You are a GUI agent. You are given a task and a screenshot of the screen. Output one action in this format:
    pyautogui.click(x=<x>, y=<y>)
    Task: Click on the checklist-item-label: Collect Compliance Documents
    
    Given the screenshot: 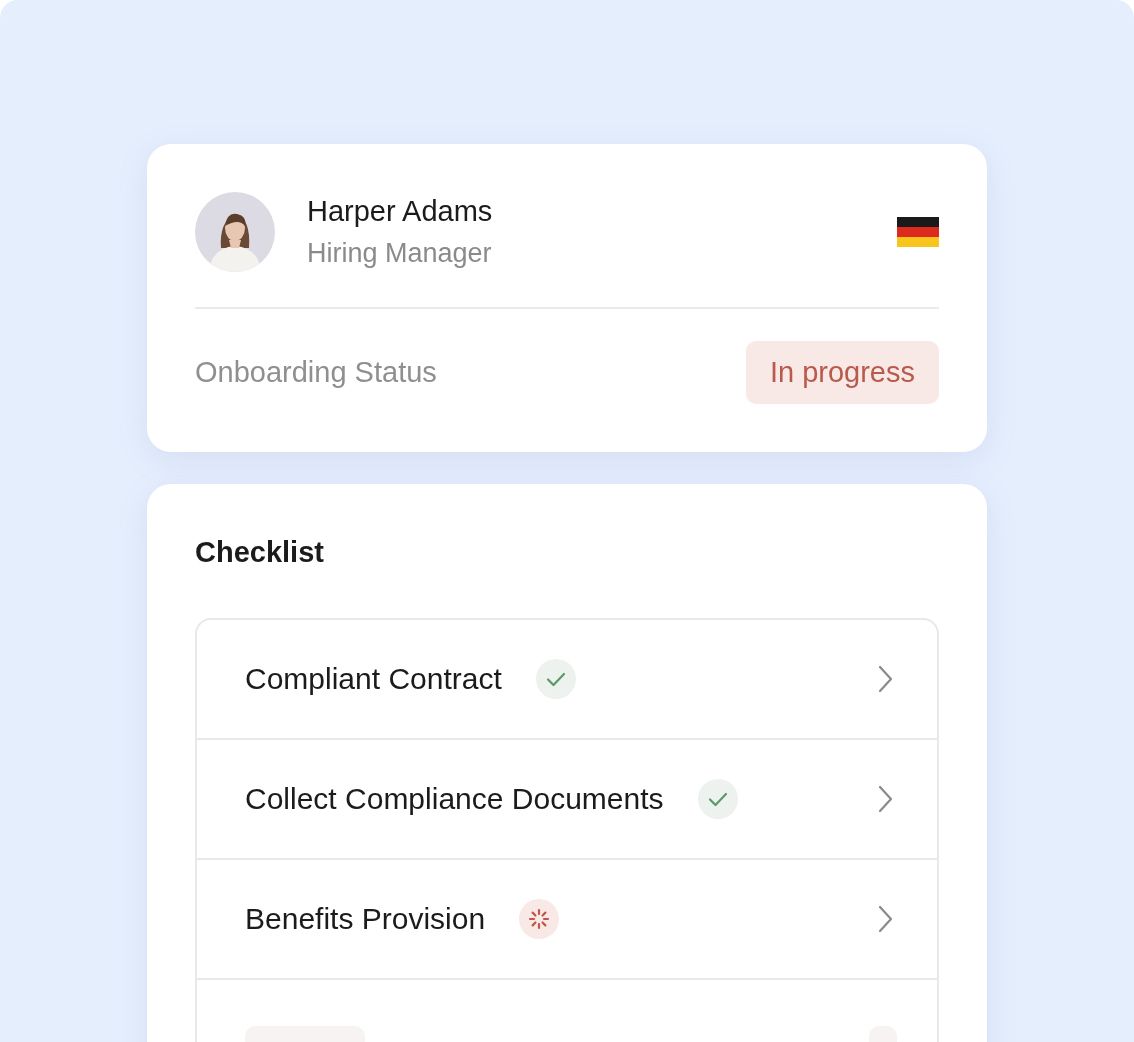 What is the action you would take?
    pyautogui.click(x=454, y=799)
    